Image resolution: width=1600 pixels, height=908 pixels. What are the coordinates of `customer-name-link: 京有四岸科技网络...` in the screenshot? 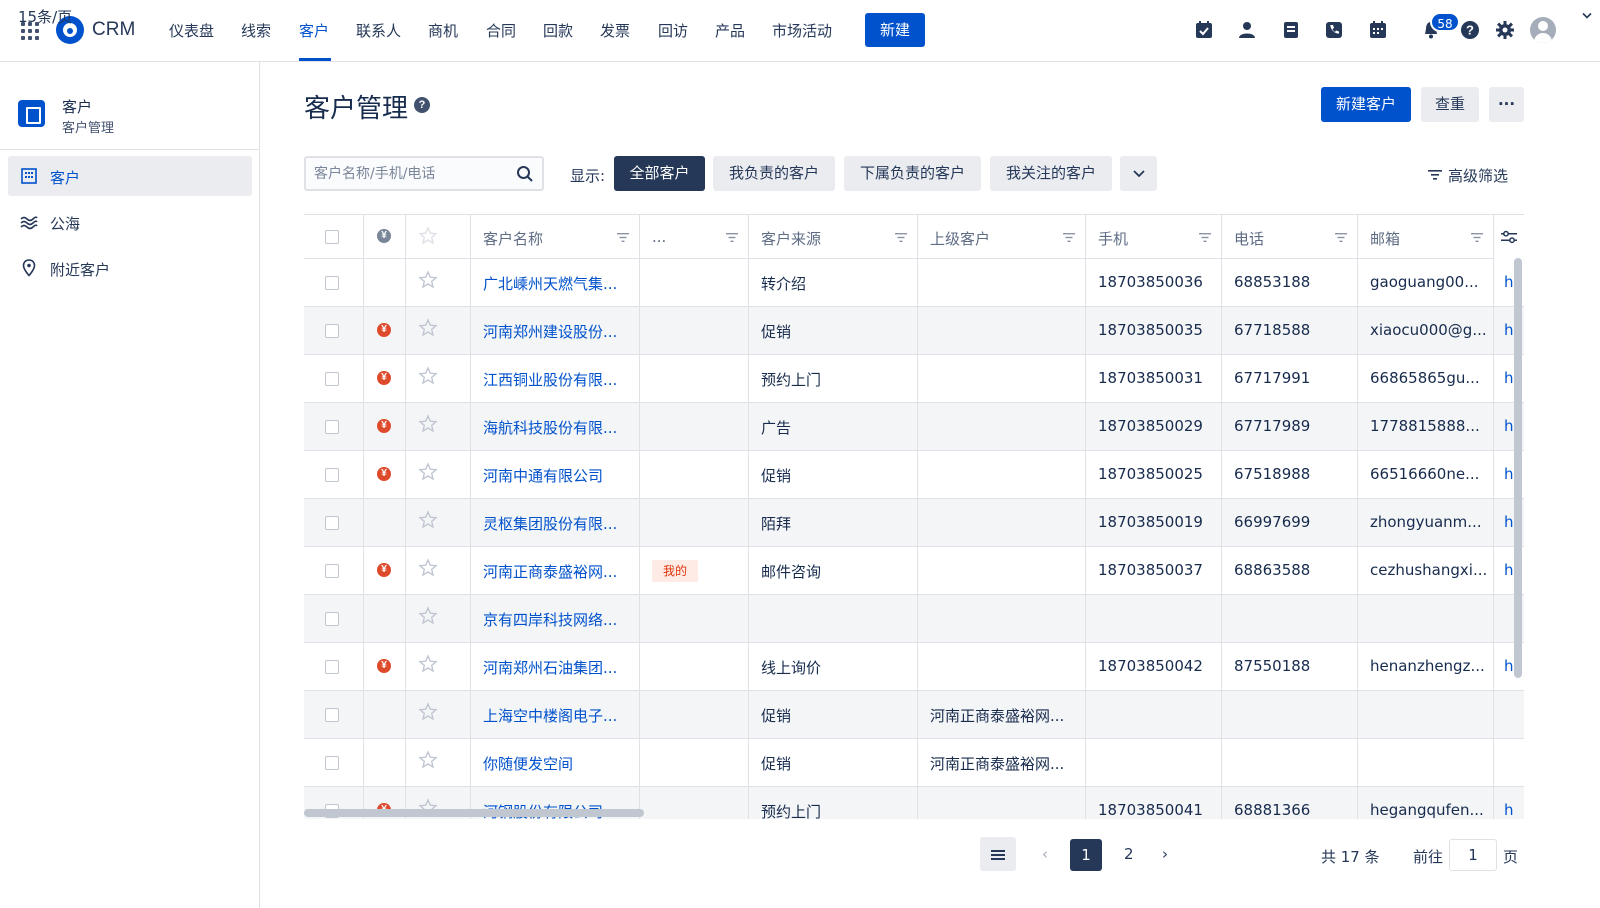 It's located at (550, 619).